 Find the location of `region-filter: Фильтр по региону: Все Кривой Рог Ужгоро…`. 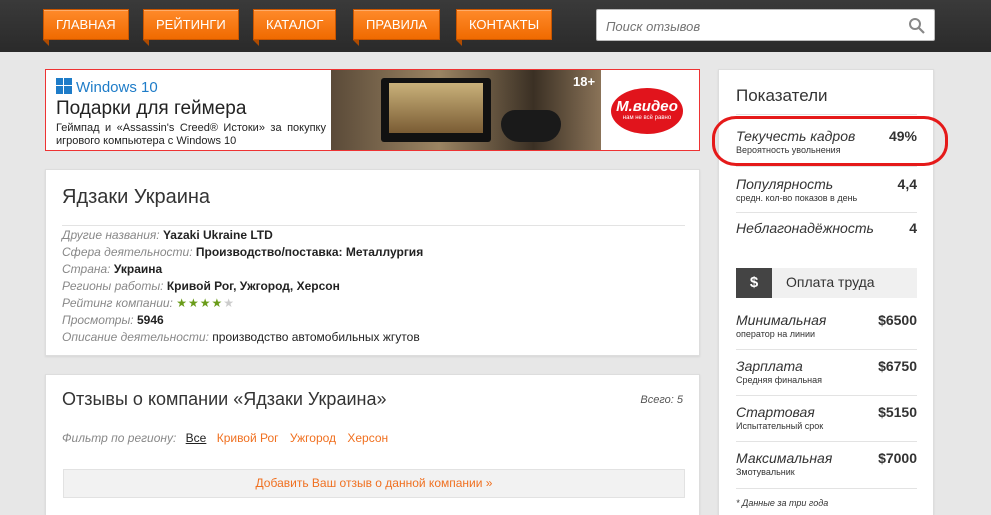

region-filter: Фильтр по региону: Все Кривой Рог Ужгоро… is located at coordinates (229, 438).